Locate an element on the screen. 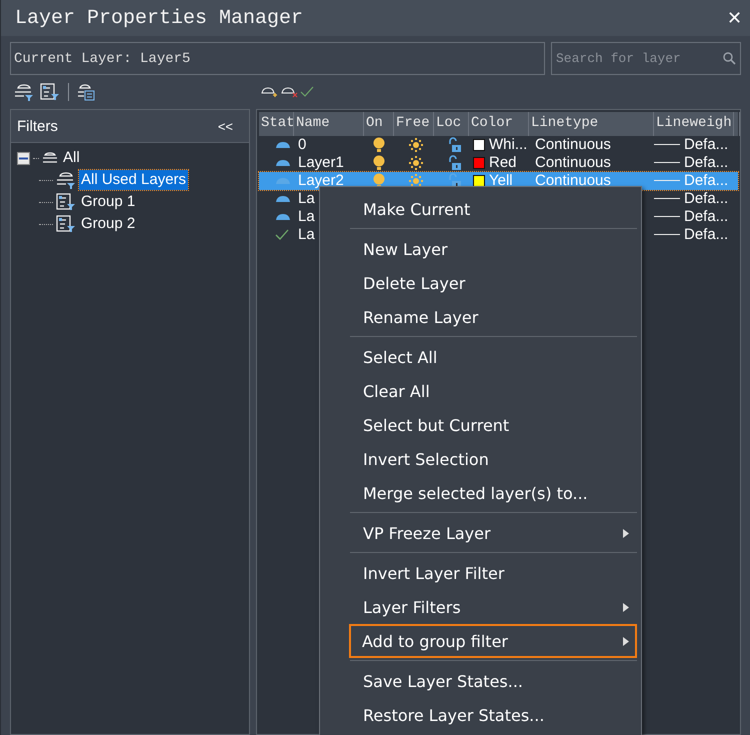  panel-title: Filters is located at coordinates (37, 126).